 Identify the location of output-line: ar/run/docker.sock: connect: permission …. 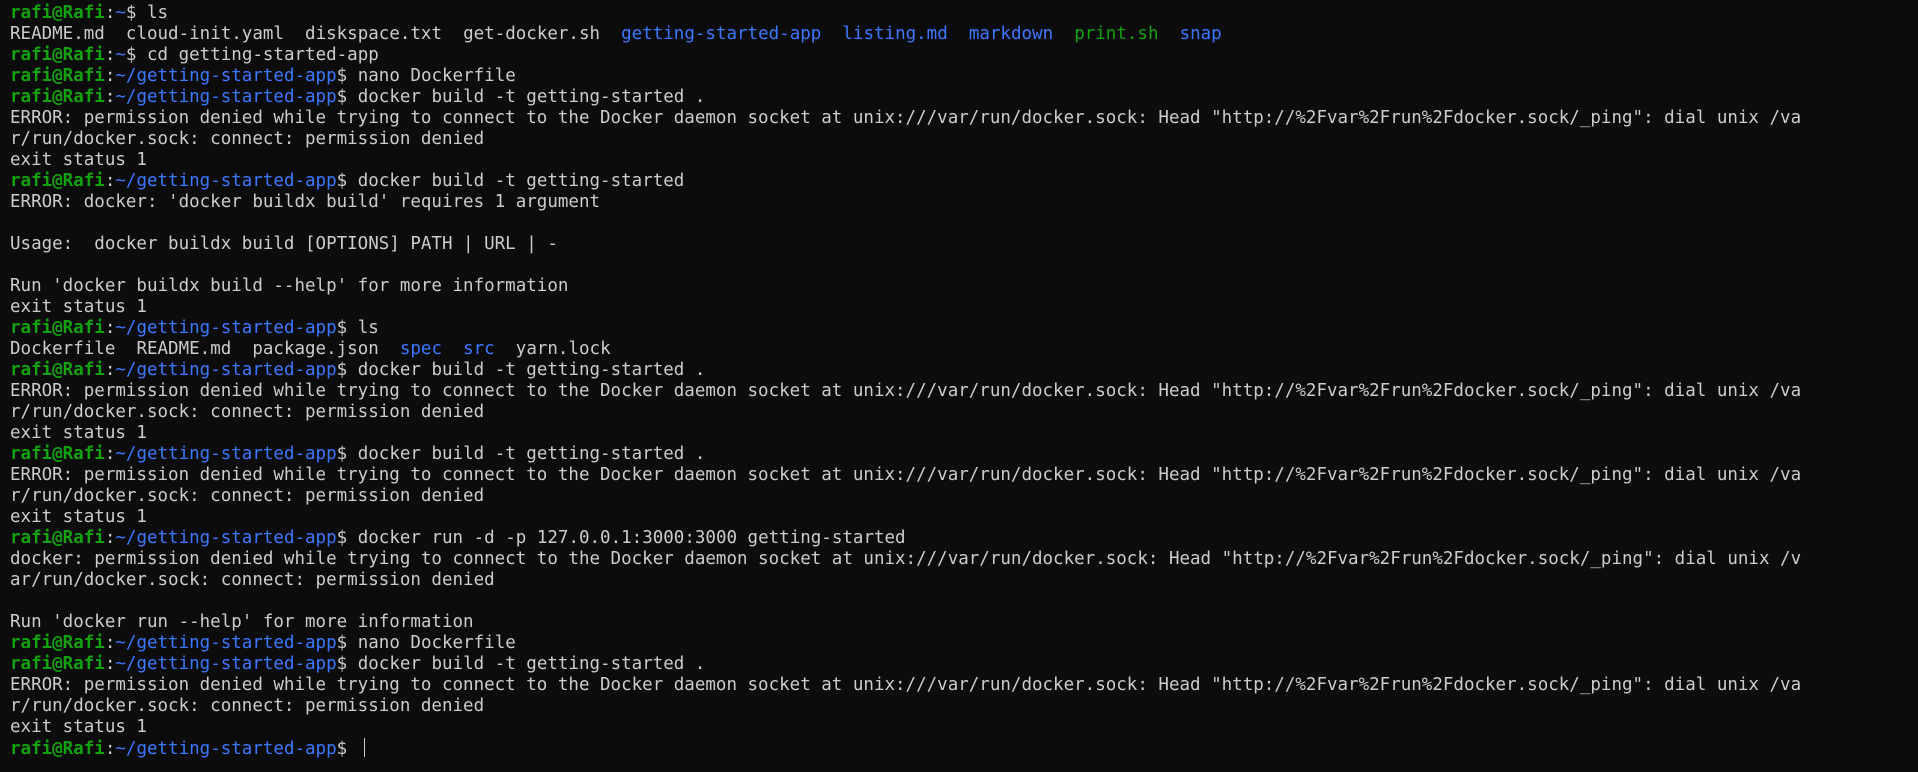
(959, 580).